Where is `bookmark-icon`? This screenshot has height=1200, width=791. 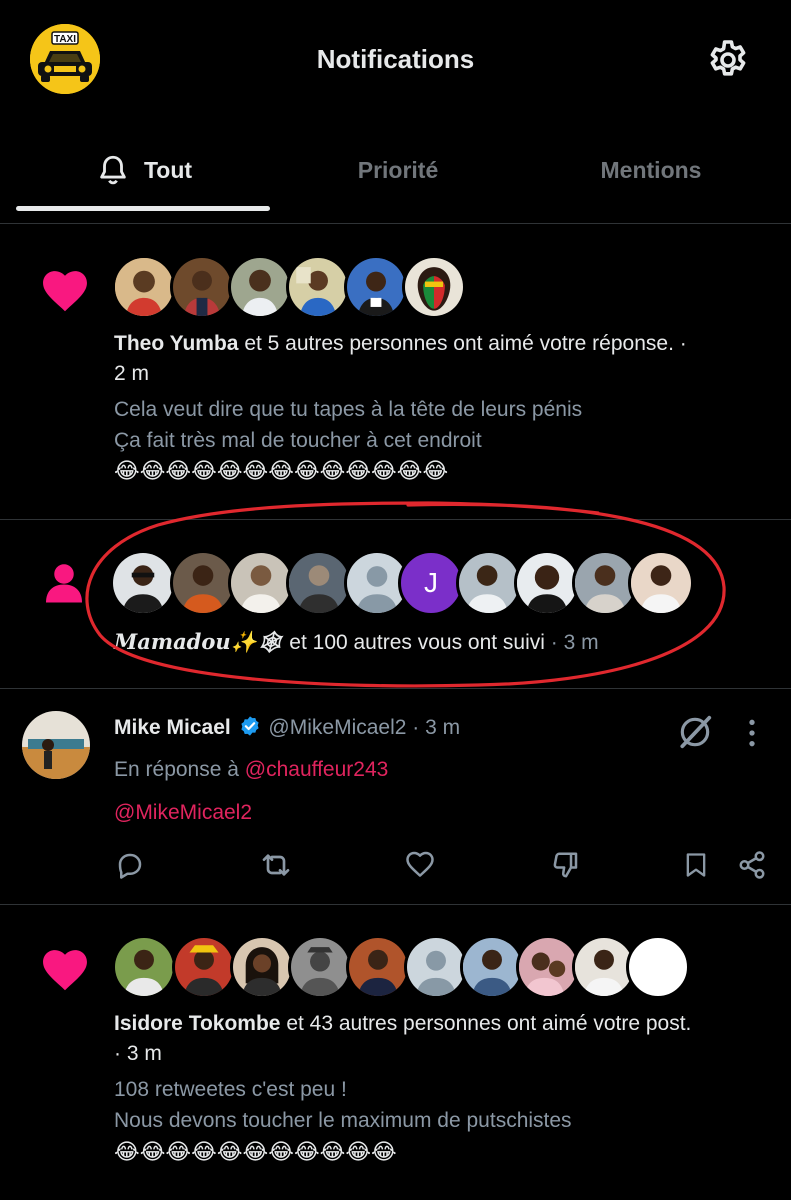 bookmark-icon is located at coordinates (696, 865).